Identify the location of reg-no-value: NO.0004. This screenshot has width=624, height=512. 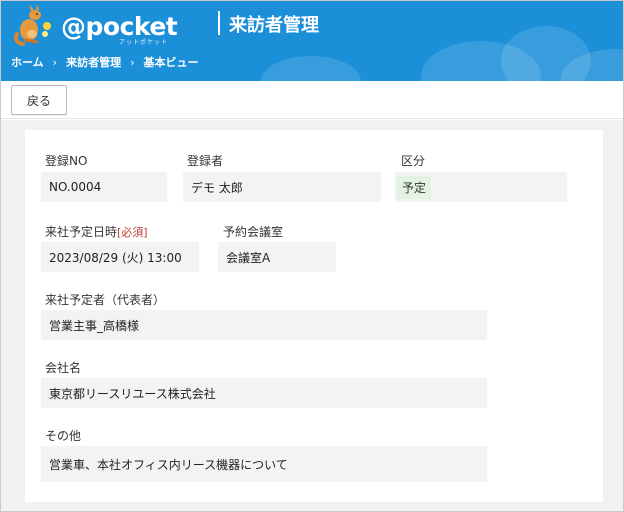
(104, 187).